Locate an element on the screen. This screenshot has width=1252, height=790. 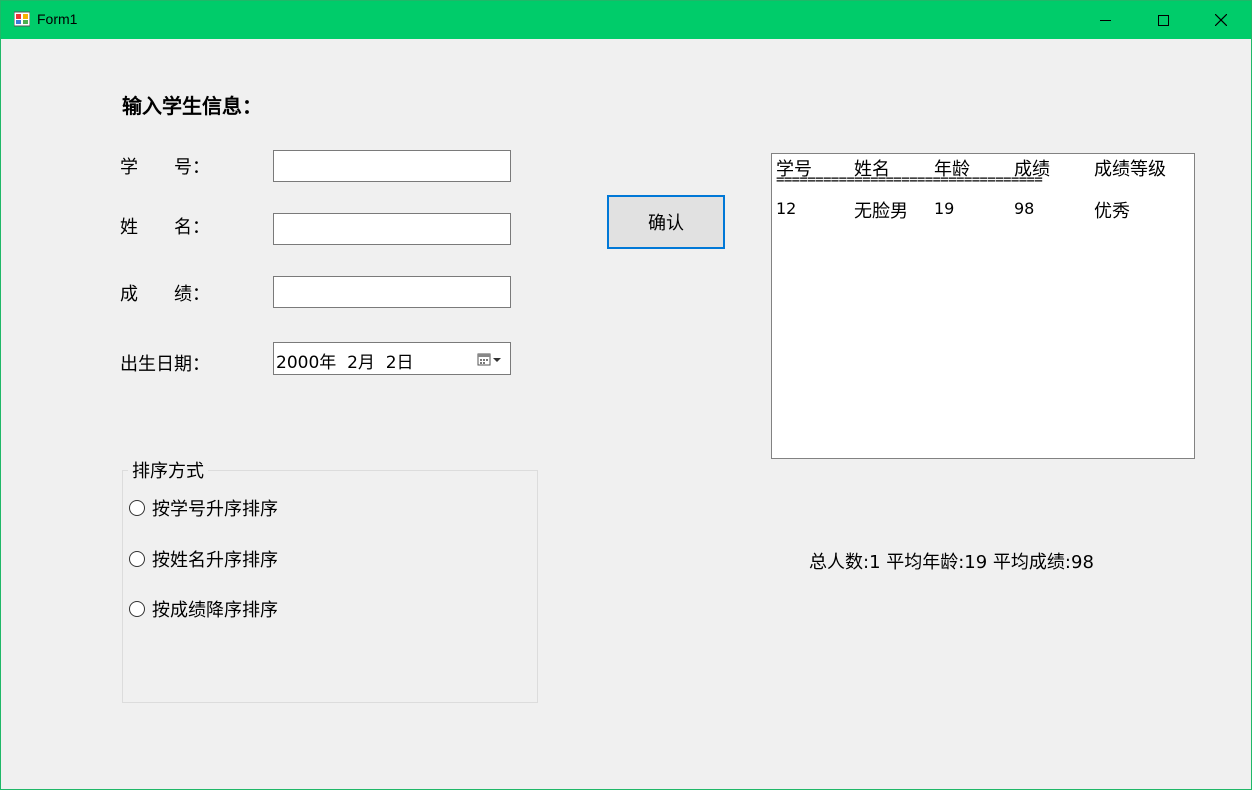
sort-by-id-label: 按学号升序排序 is located at coordinates (215, 509).